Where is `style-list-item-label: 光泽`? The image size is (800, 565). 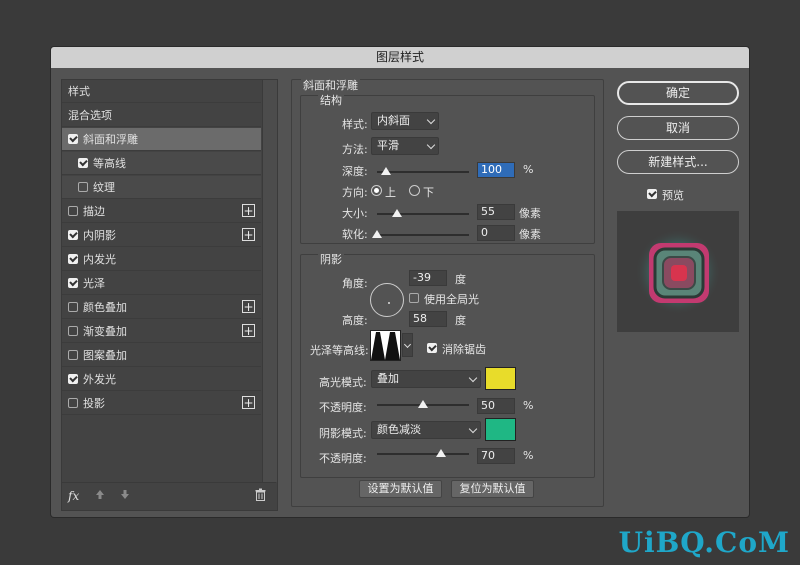
style-list-item-label: 光泽 is located at coordinates (94, 283).